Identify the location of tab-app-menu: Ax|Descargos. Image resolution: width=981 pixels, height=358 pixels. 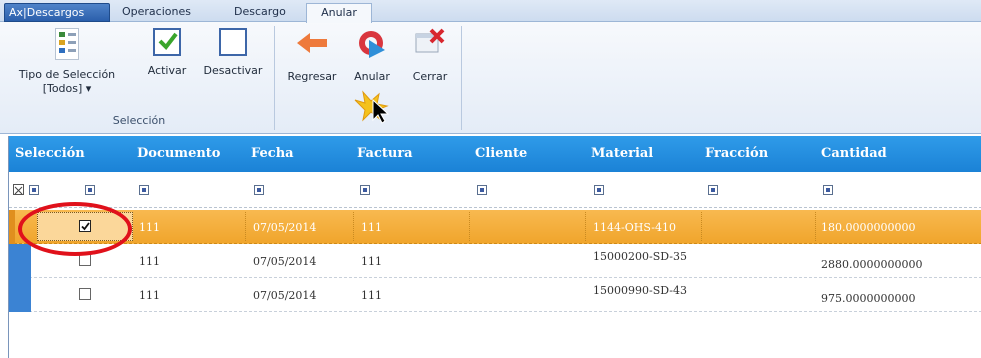
(57, 12).